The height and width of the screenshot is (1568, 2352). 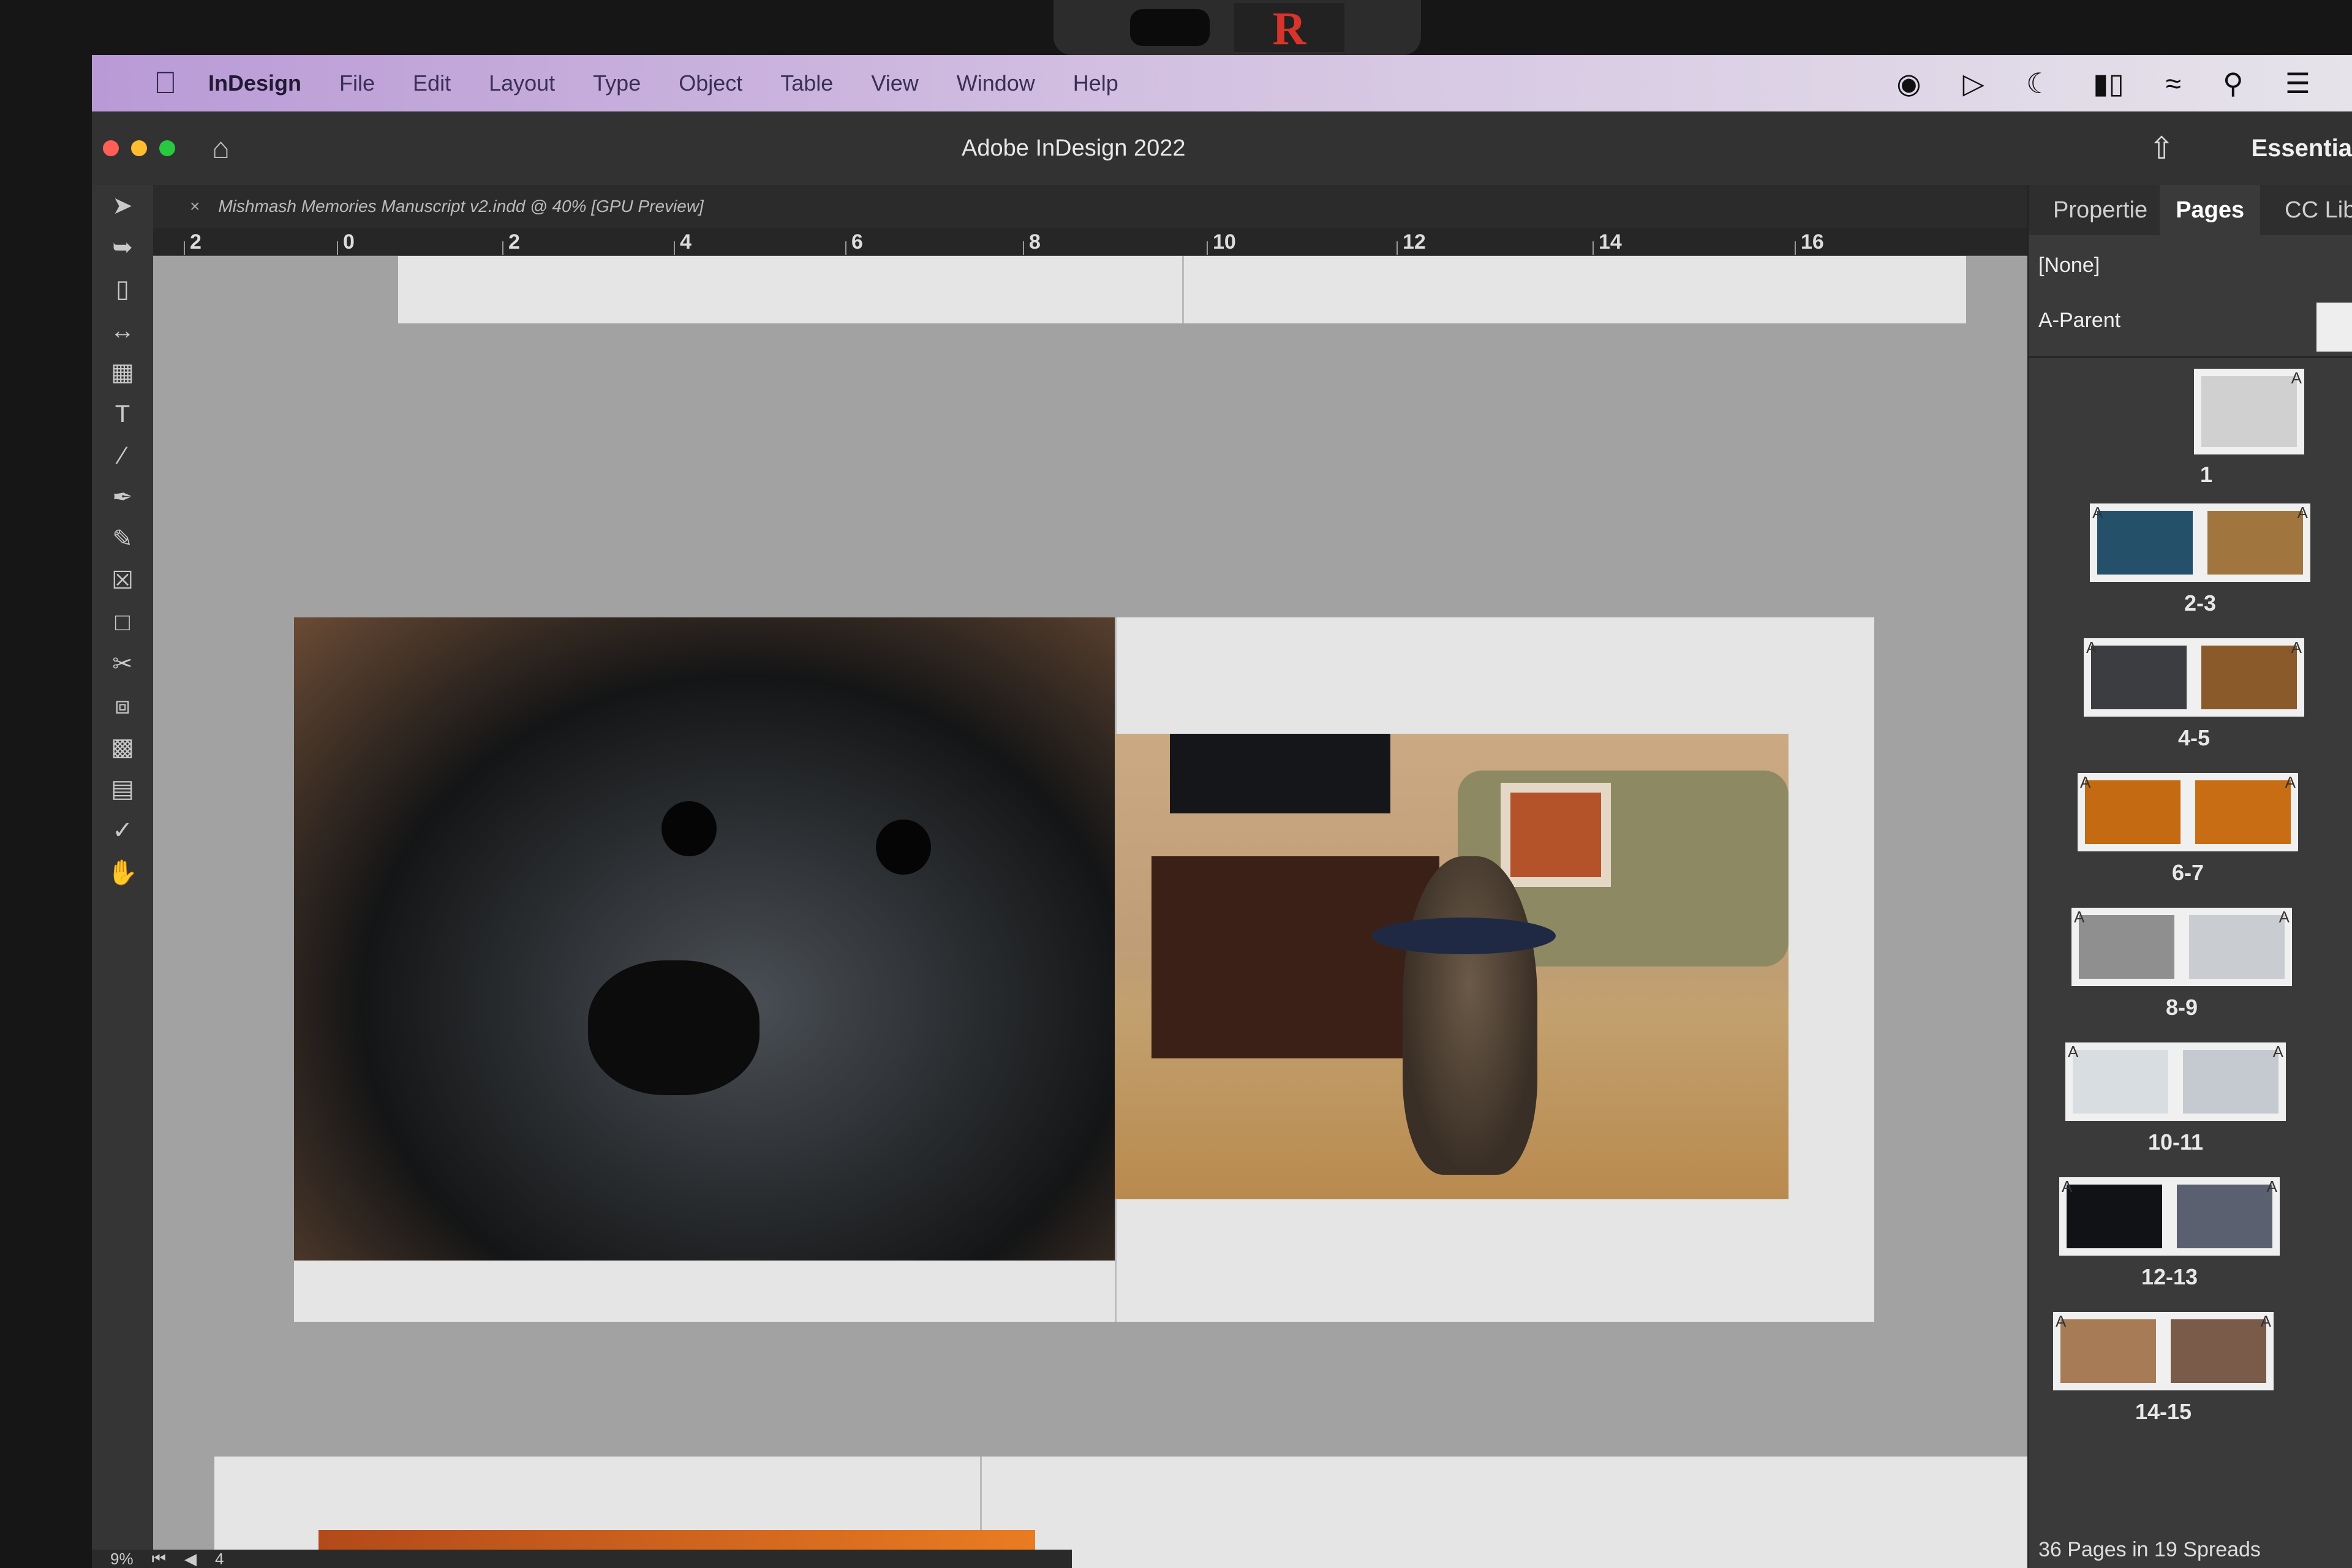 What do you see at coordinates (2233, 84) in the screenshot?
I see `search-icon: ⚲` at bounding box center [2233, 84].